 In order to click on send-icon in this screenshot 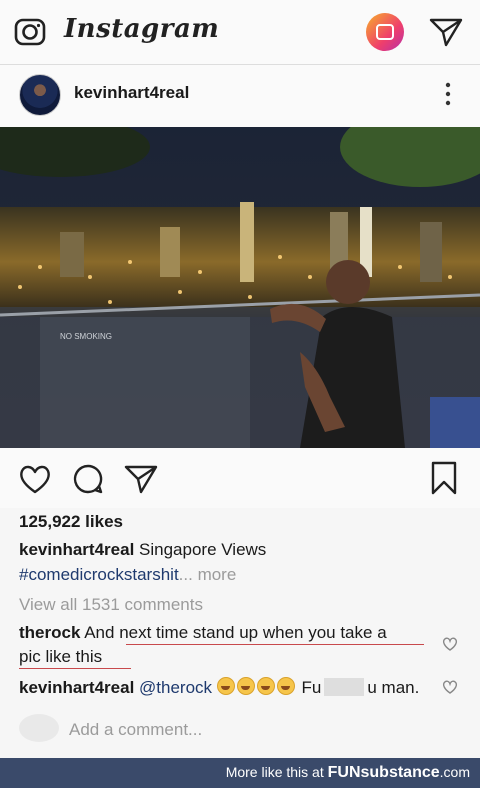, I will do `click(446, 32)`.